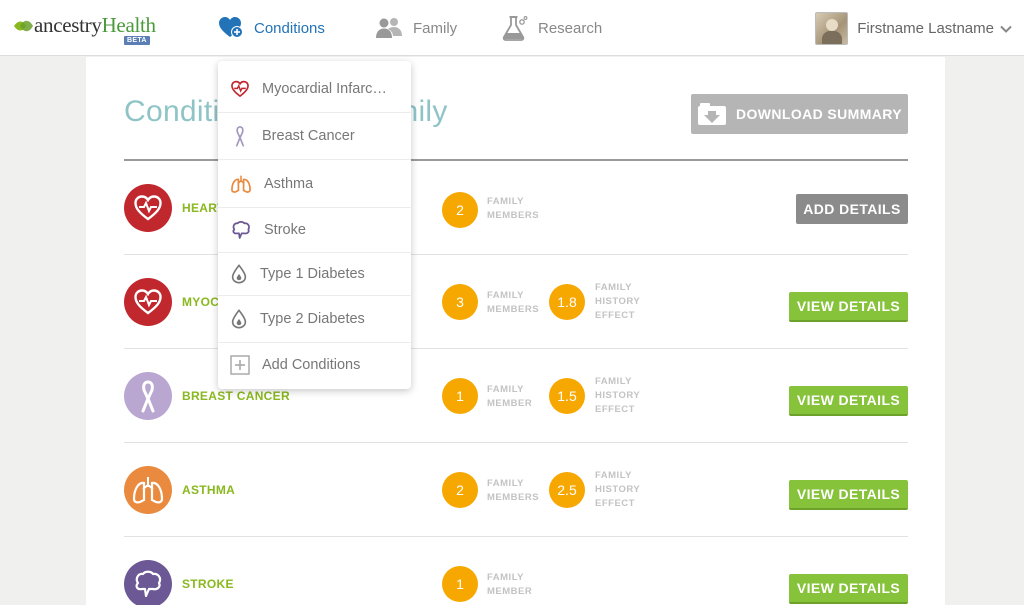 The image size is (1024, 605). What do you see at coordinates (208, 584) in the screenshot?
I see `condition-name: STROKE` at bounding box center [208, 584].